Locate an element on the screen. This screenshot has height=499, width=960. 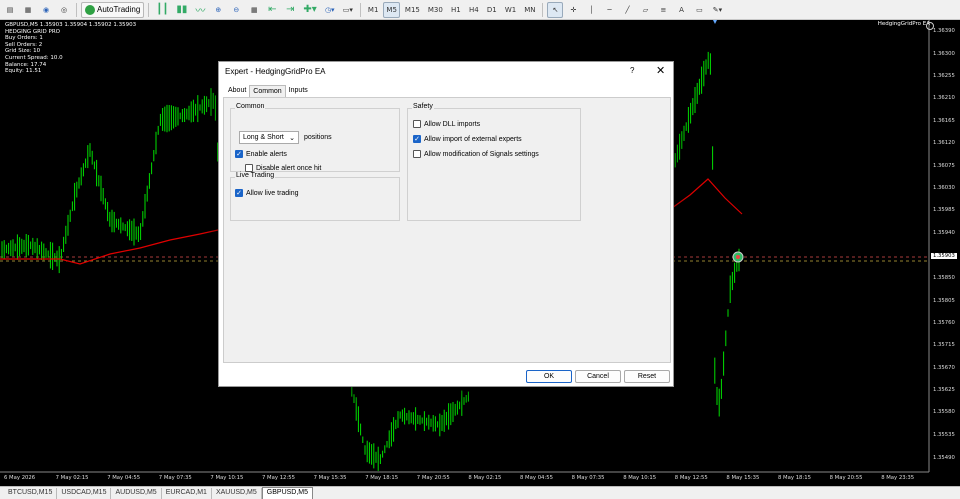
autotrading-button: AutoTrading is located at coordinates (113, 9).